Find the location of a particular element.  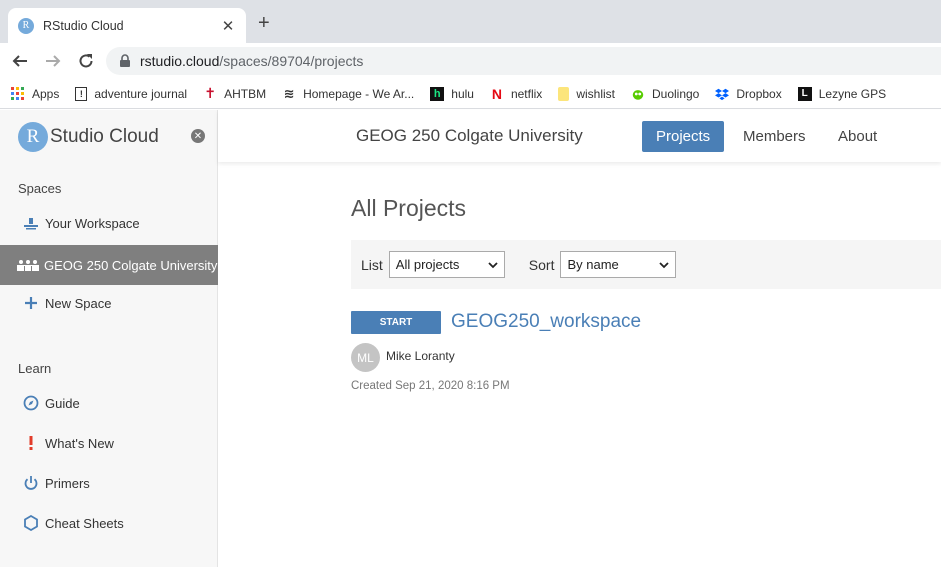

url-text: rstudio.cloud/spaces/89704/projects is located at coordinates (252, 61).